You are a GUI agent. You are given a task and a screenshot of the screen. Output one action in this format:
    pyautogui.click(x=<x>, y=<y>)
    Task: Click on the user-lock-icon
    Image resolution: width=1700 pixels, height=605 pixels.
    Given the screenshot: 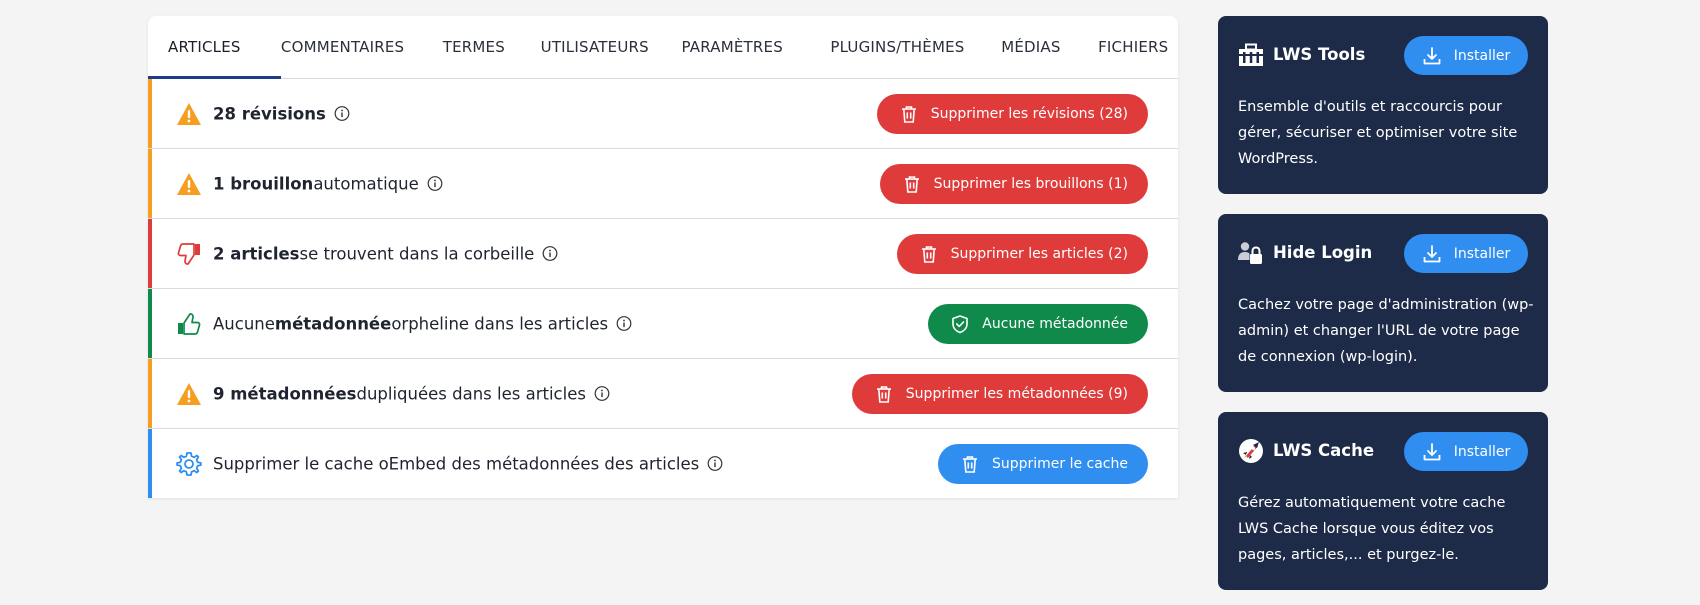 What is the action you would take?
    pyautogui.click(x=1251, y=253)
    